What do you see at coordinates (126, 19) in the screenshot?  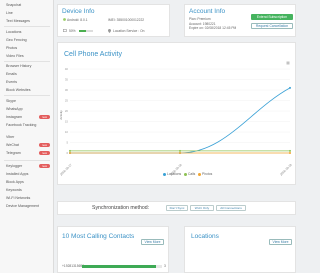 I see `device-imei: IMEI: 355001000012222` at bounding box center [126, 19].